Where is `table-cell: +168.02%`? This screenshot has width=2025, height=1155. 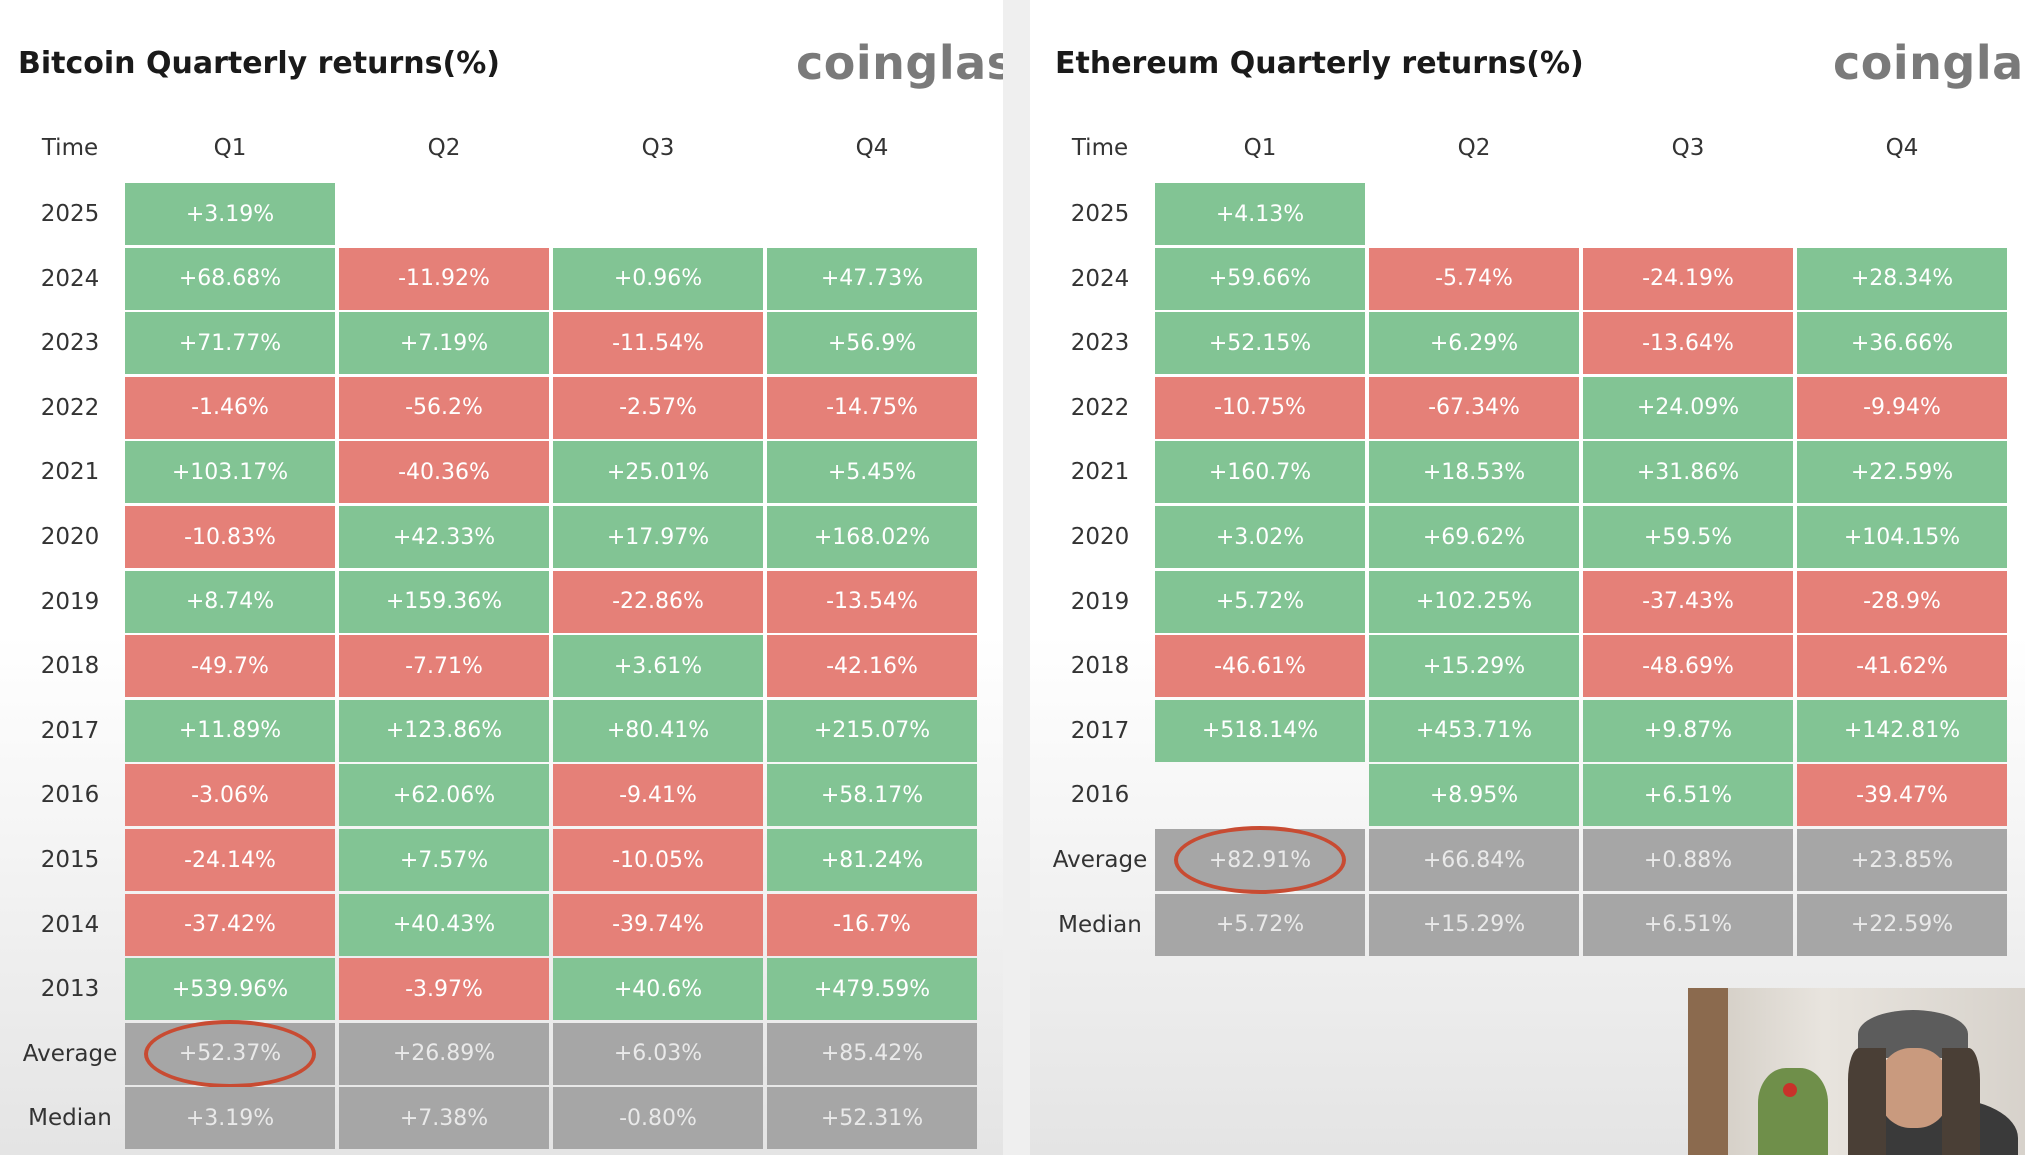
table-cell: +168.02% is located at coordinates (872, 537).